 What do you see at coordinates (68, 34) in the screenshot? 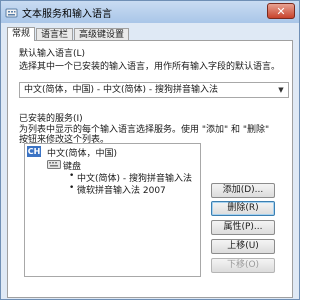
I see `tab-strip: 常规 语言栏 高级键设置` at bounding box center [68, 34].